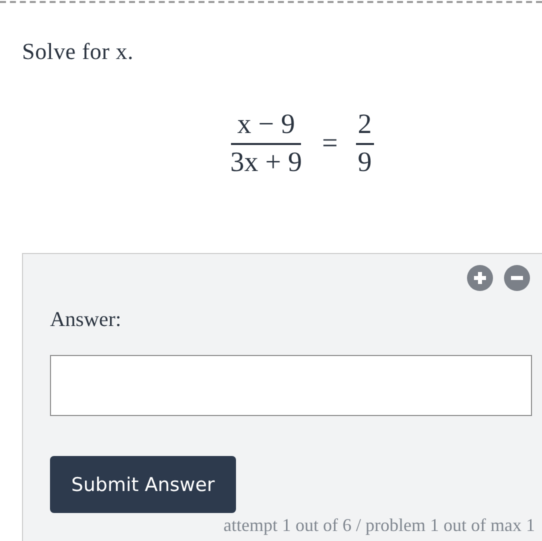  What do you see at coordinates (517, 278) in the screenshot?
I see `minus-icon` at bounding box center [517, 278].